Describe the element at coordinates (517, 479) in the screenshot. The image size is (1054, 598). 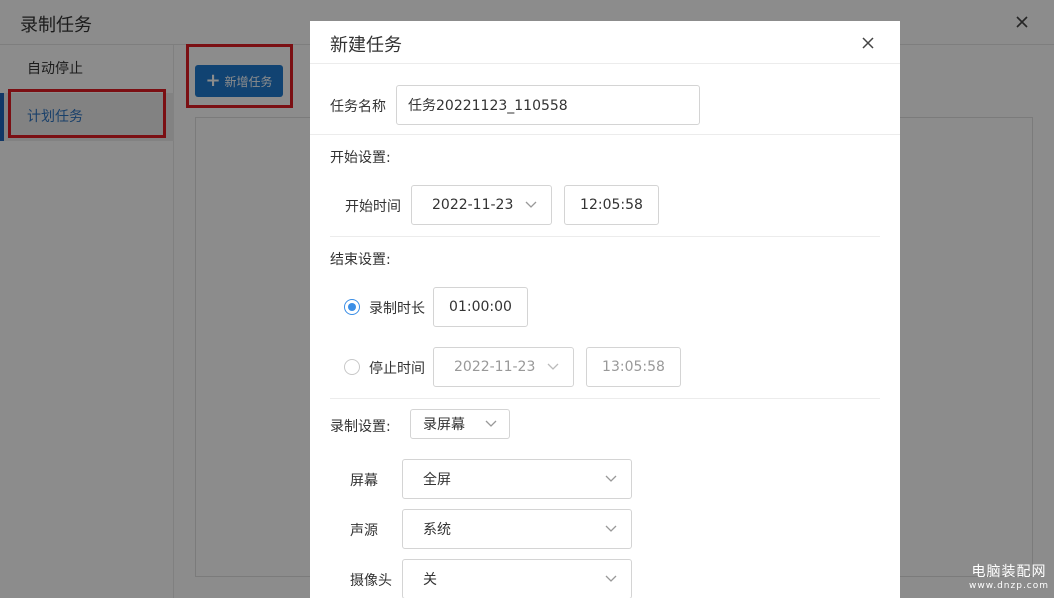
I see `screen-select: 全屏` at that location.